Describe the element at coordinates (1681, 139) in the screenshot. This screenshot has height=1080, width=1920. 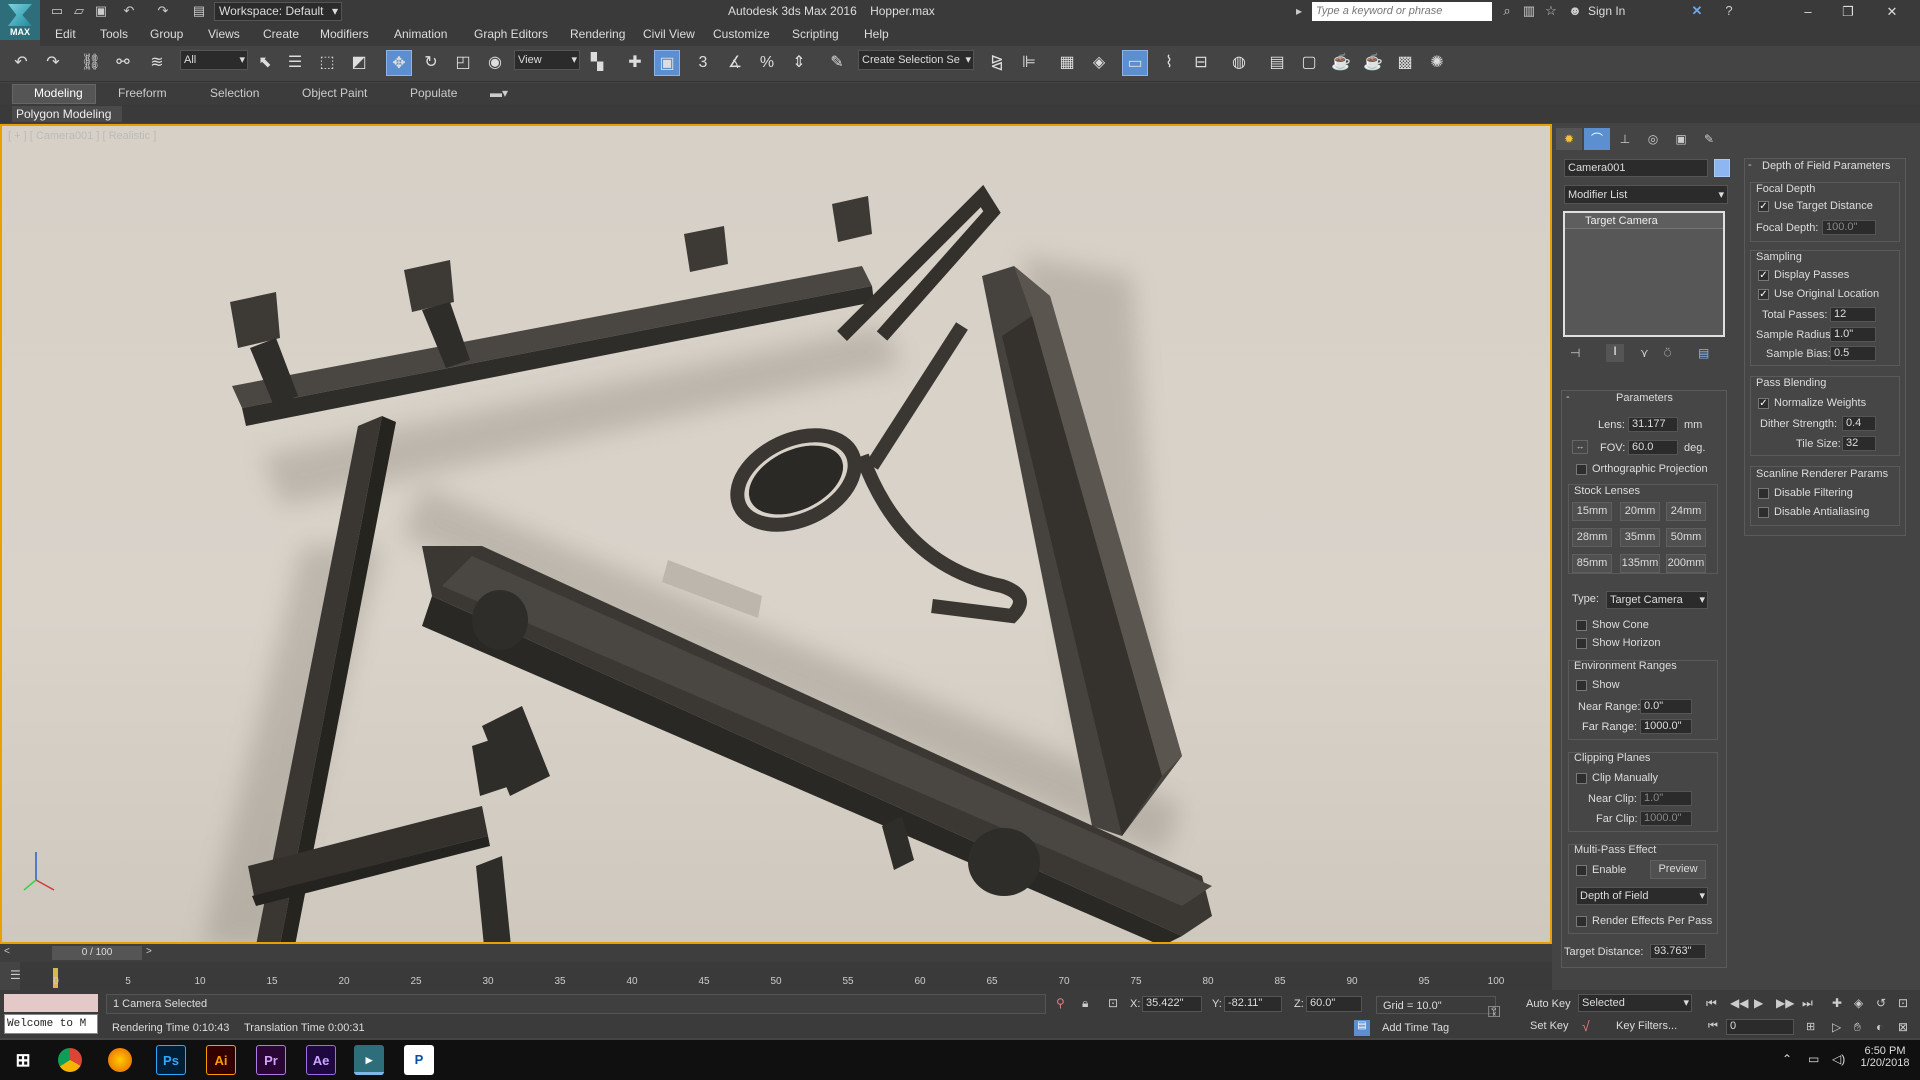
I see `display-tab-icon: ▣` at that location.